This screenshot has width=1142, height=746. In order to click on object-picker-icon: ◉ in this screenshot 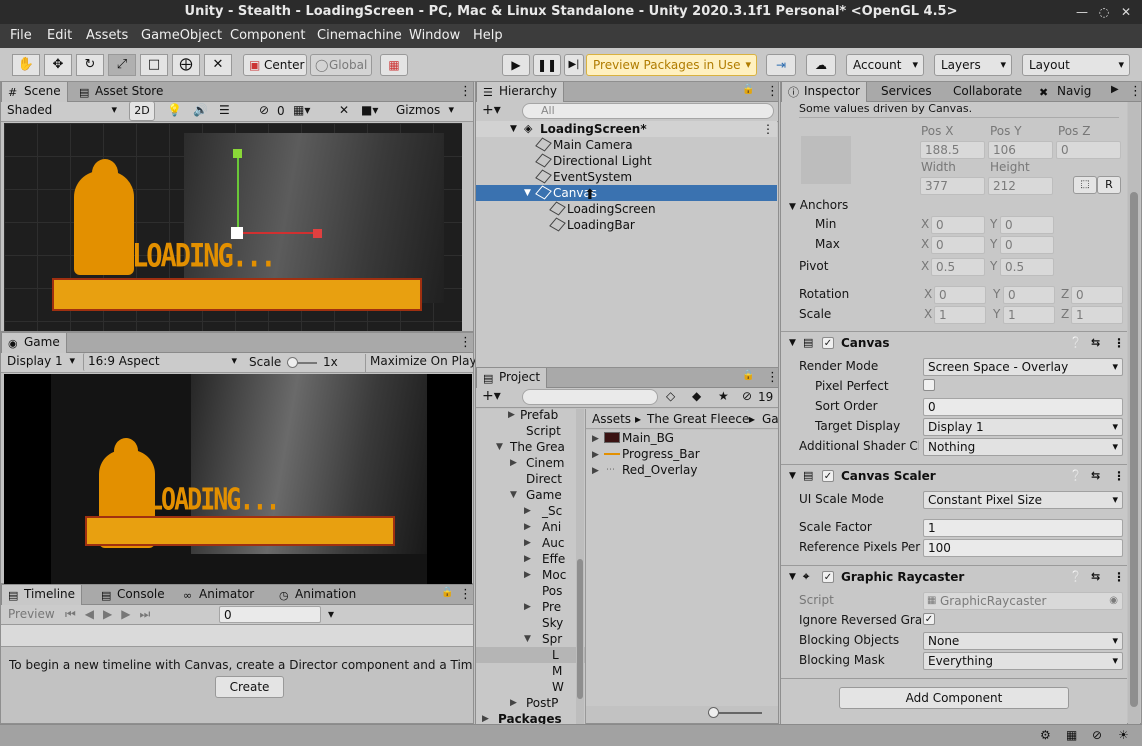, I will do `click(1113, 601)`.